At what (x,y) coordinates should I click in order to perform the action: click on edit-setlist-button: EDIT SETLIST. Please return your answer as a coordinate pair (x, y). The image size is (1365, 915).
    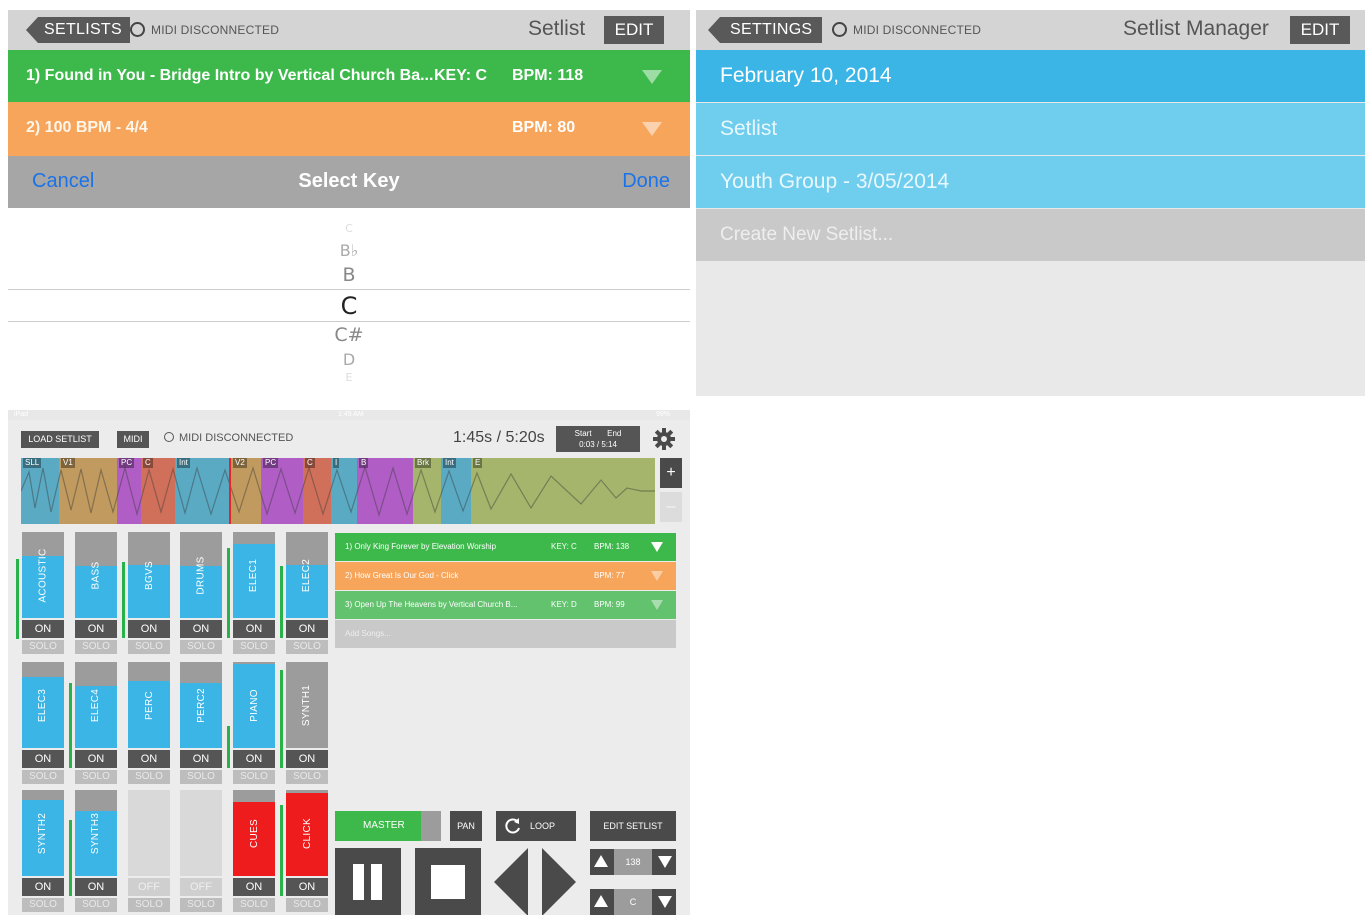
    Looking at the image, I should click on (633, 826).